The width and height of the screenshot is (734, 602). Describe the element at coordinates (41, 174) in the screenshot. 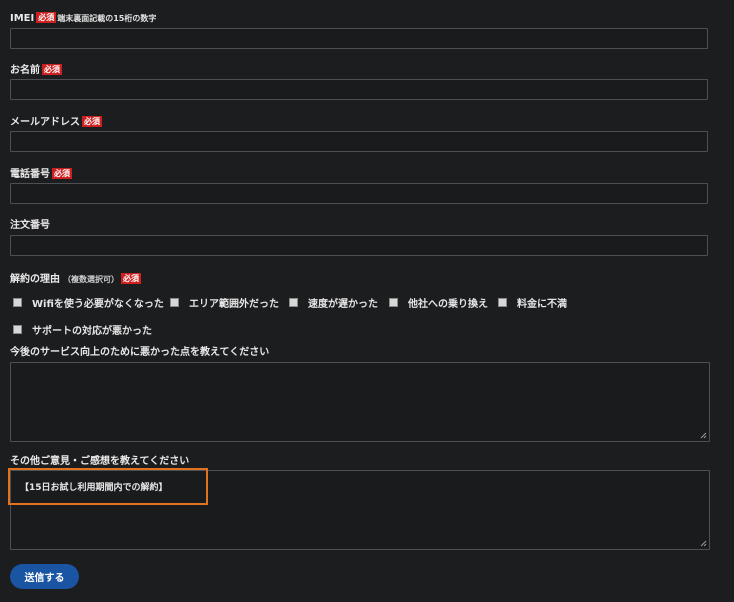

I see `phone-label: 電話番号 必須` at that location.